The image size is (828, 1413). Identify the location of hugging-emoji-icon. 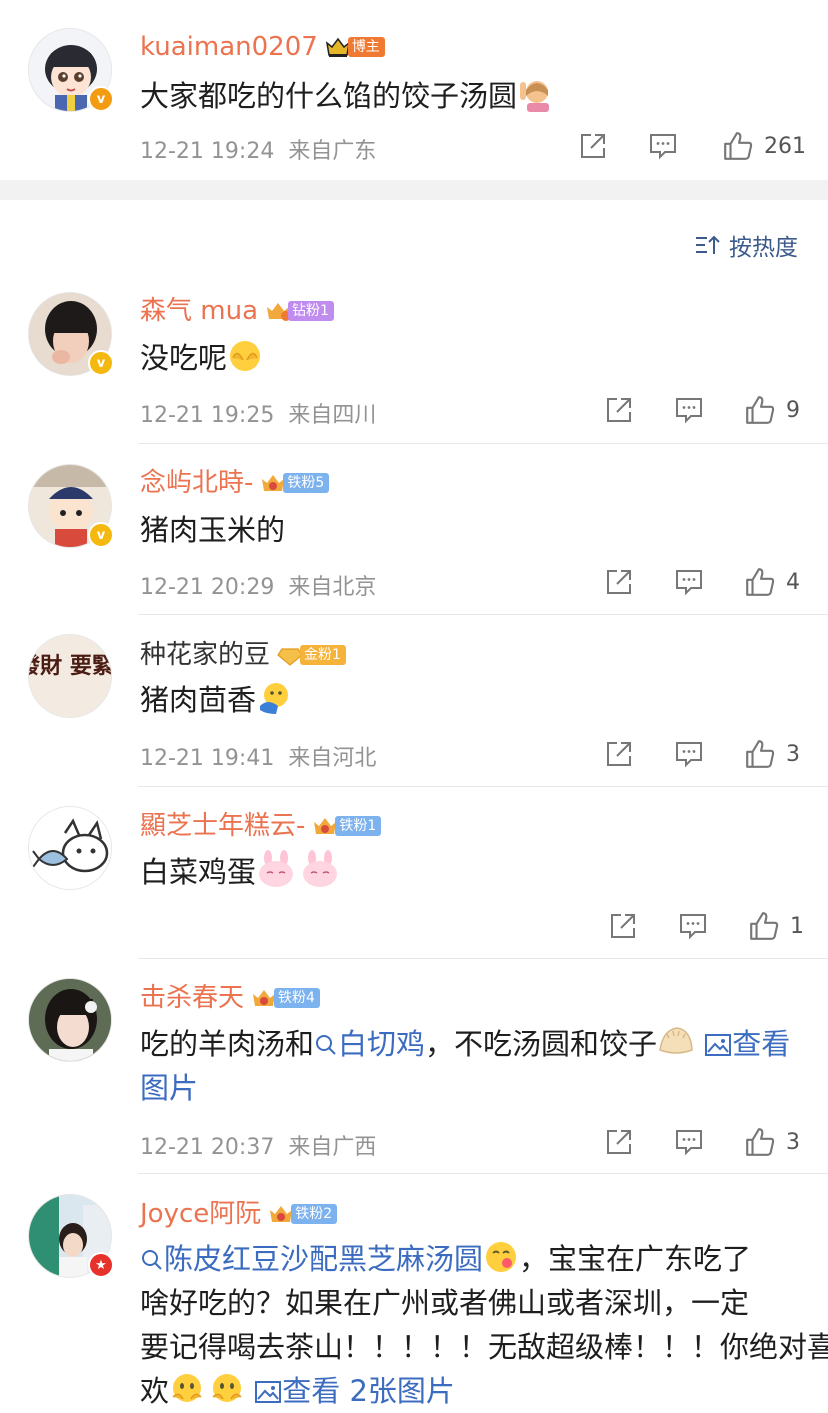
(274, 698).